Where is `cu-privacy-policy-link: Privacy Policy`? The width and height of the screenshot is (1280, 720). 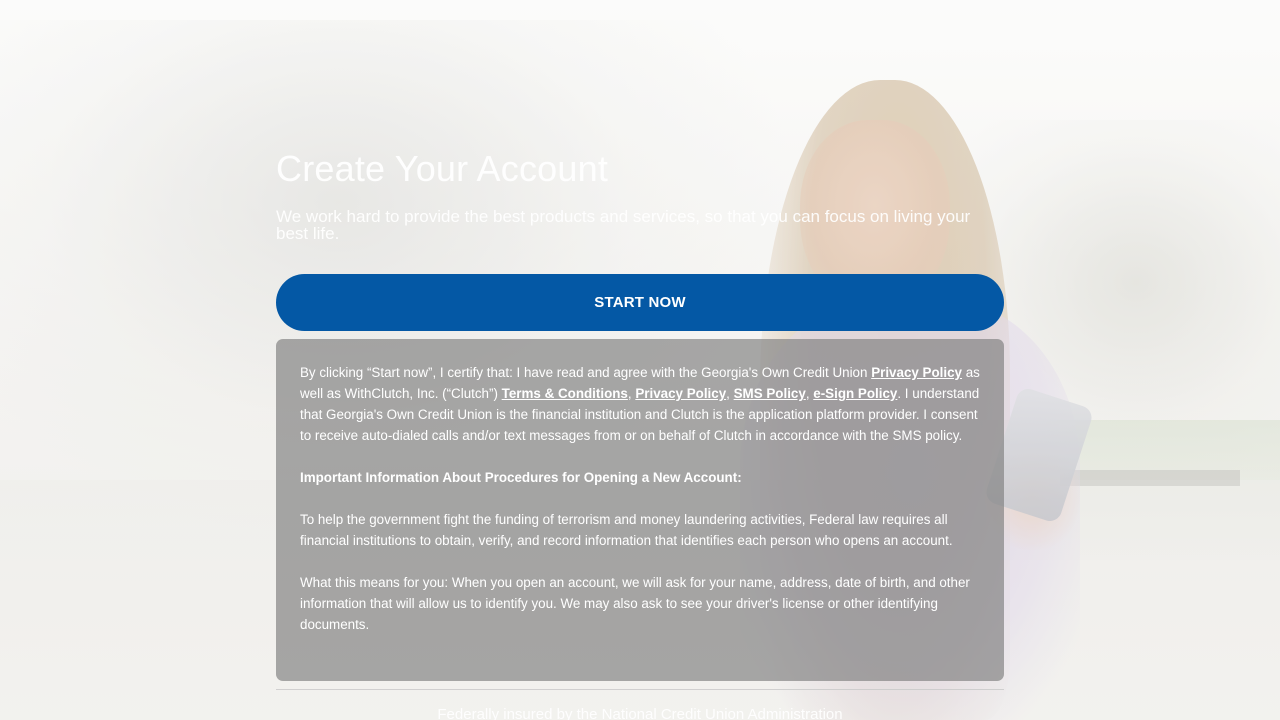
cu-privacy-policy-link: Privacy Policy is located at coordinates (916, 372).